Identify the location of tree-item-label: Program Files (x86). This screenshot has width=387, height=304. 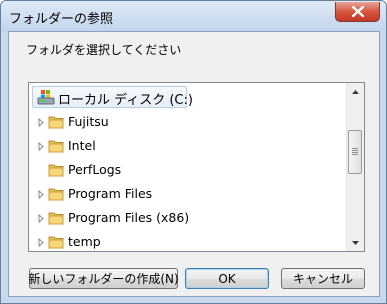
(129, 217).